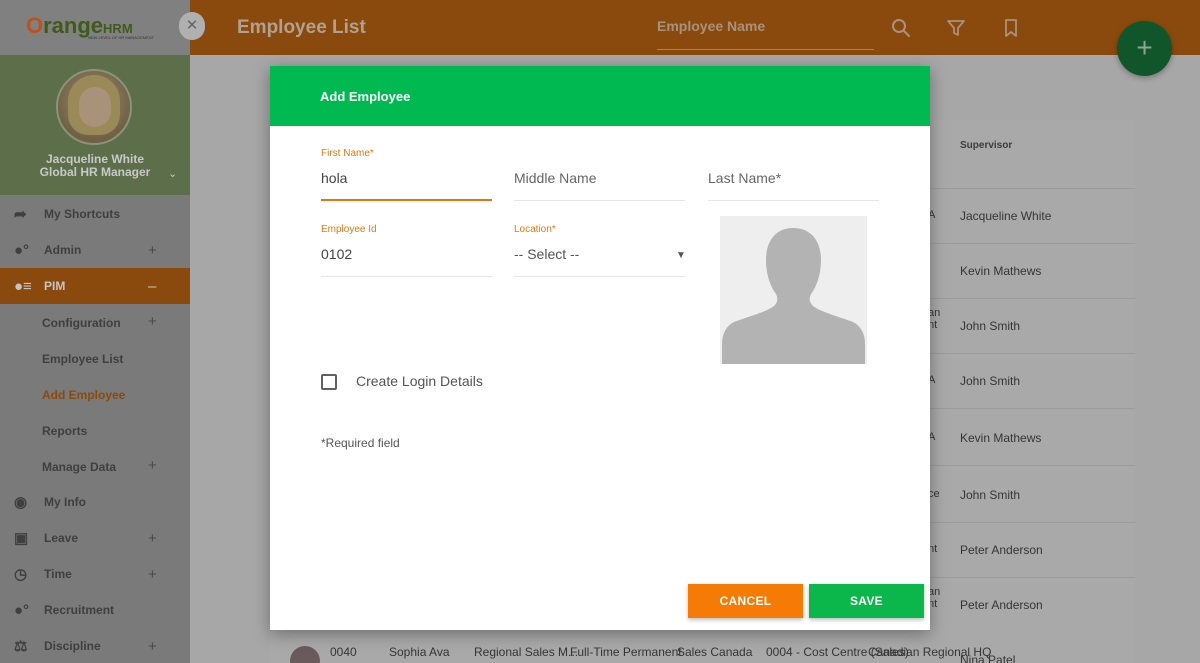  What do you see at coordinates (22, 250) in the screenshot?
I see `admin-users-icon: ●°` at bounding box center [22, 250].